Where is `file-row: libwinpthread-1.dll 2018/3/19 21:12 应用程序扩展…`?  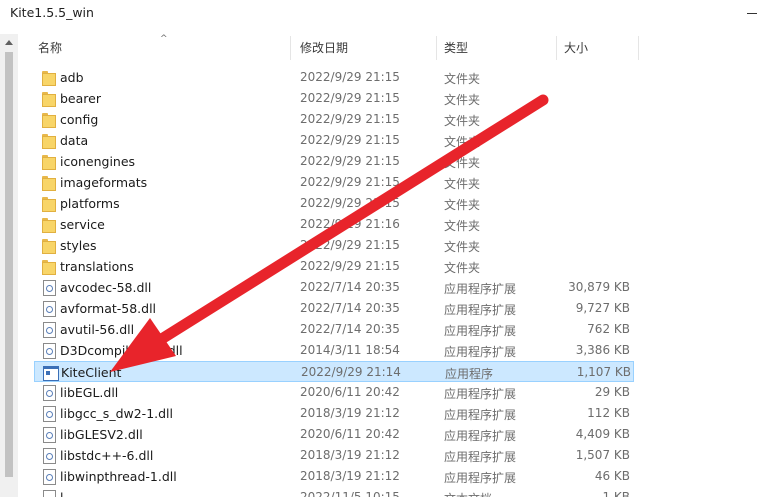 file-row: libwinpthread-1.dll 2018/3/19 21:12 应用程序扩展… is located at coordinates (334, 476).